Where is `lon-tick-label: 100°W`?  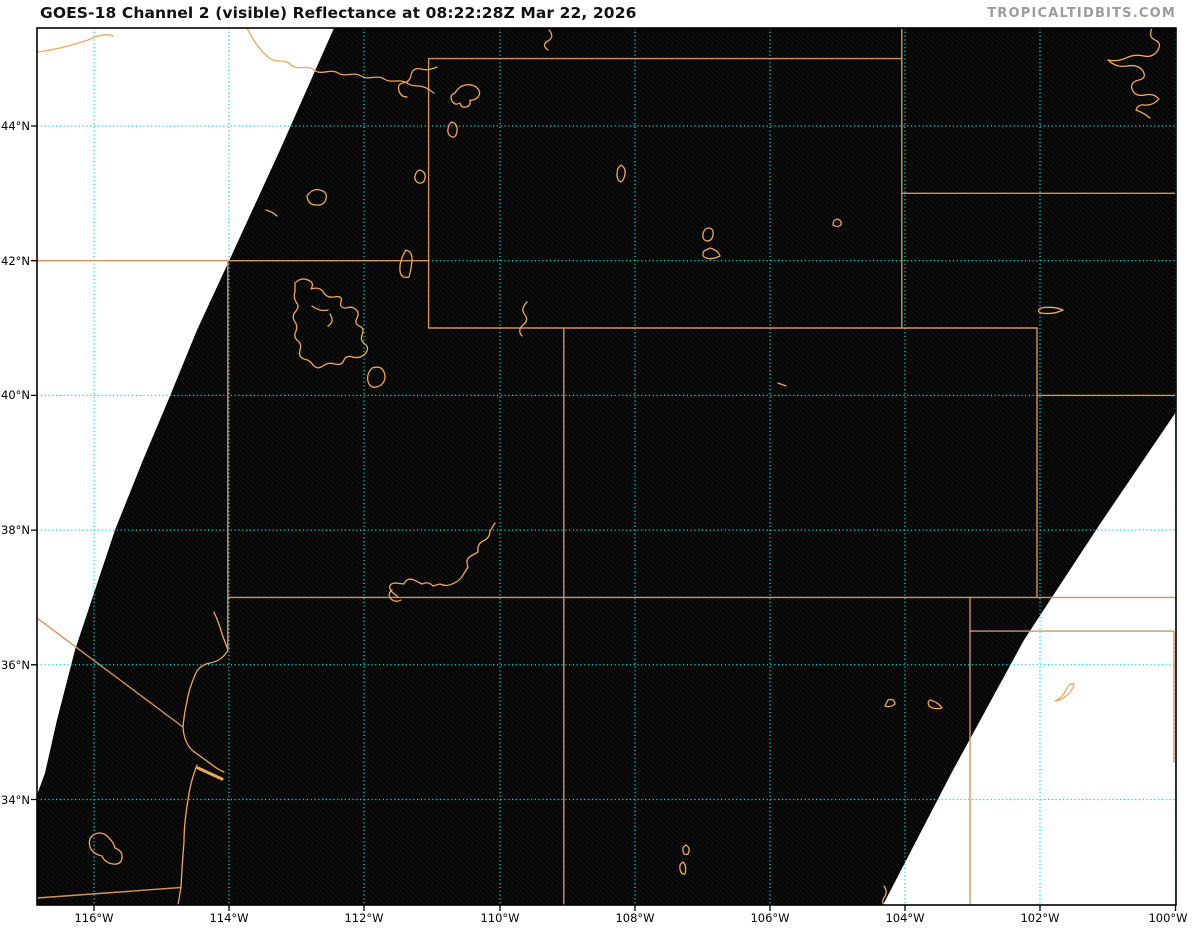
lon-tick-label: 100°W is located at coordinates (1168, 918).